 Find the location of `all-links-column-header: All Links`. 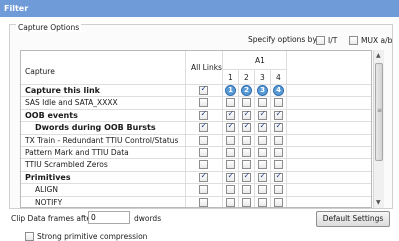

all-links-column-header: All Links is located at coordinates (206, 67).